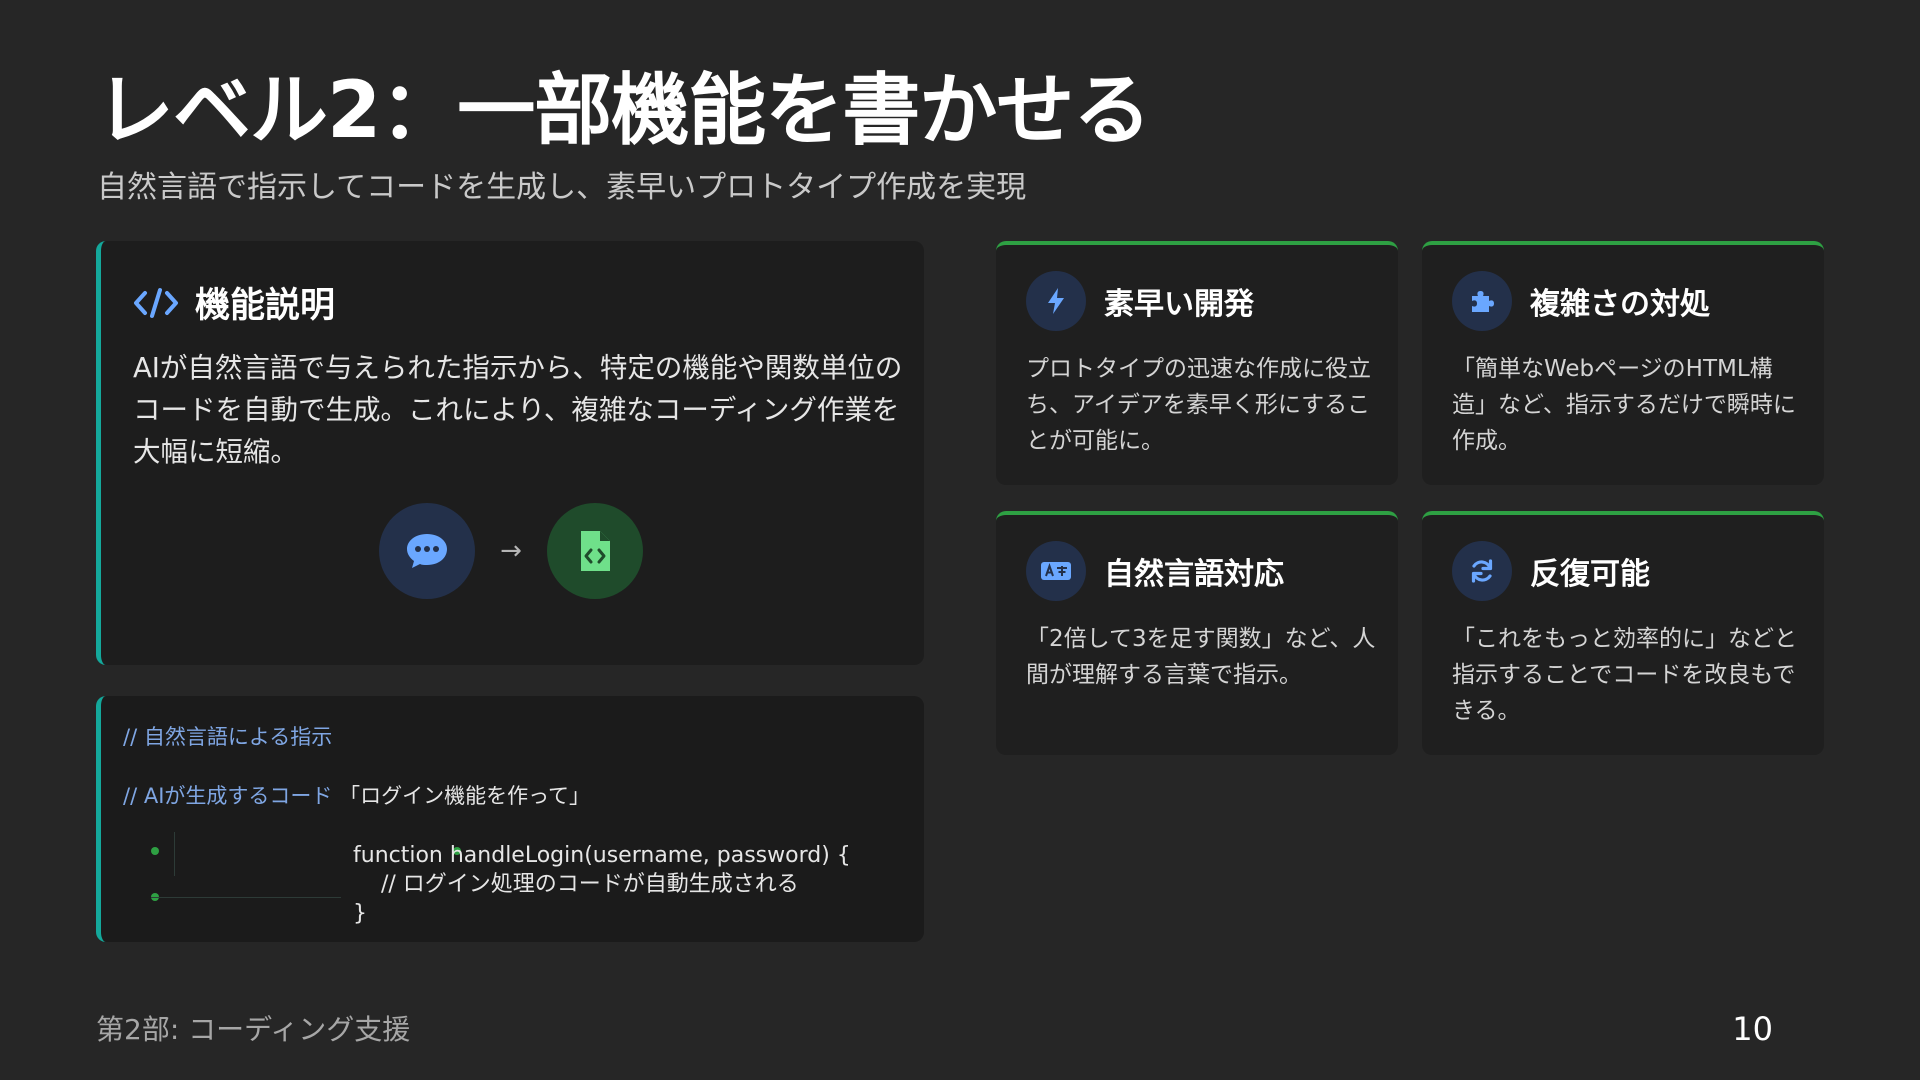 The height and width of the screenshot is (1080, 1920). I want to click on description-card-title: 機能説明, so click(265, 306).